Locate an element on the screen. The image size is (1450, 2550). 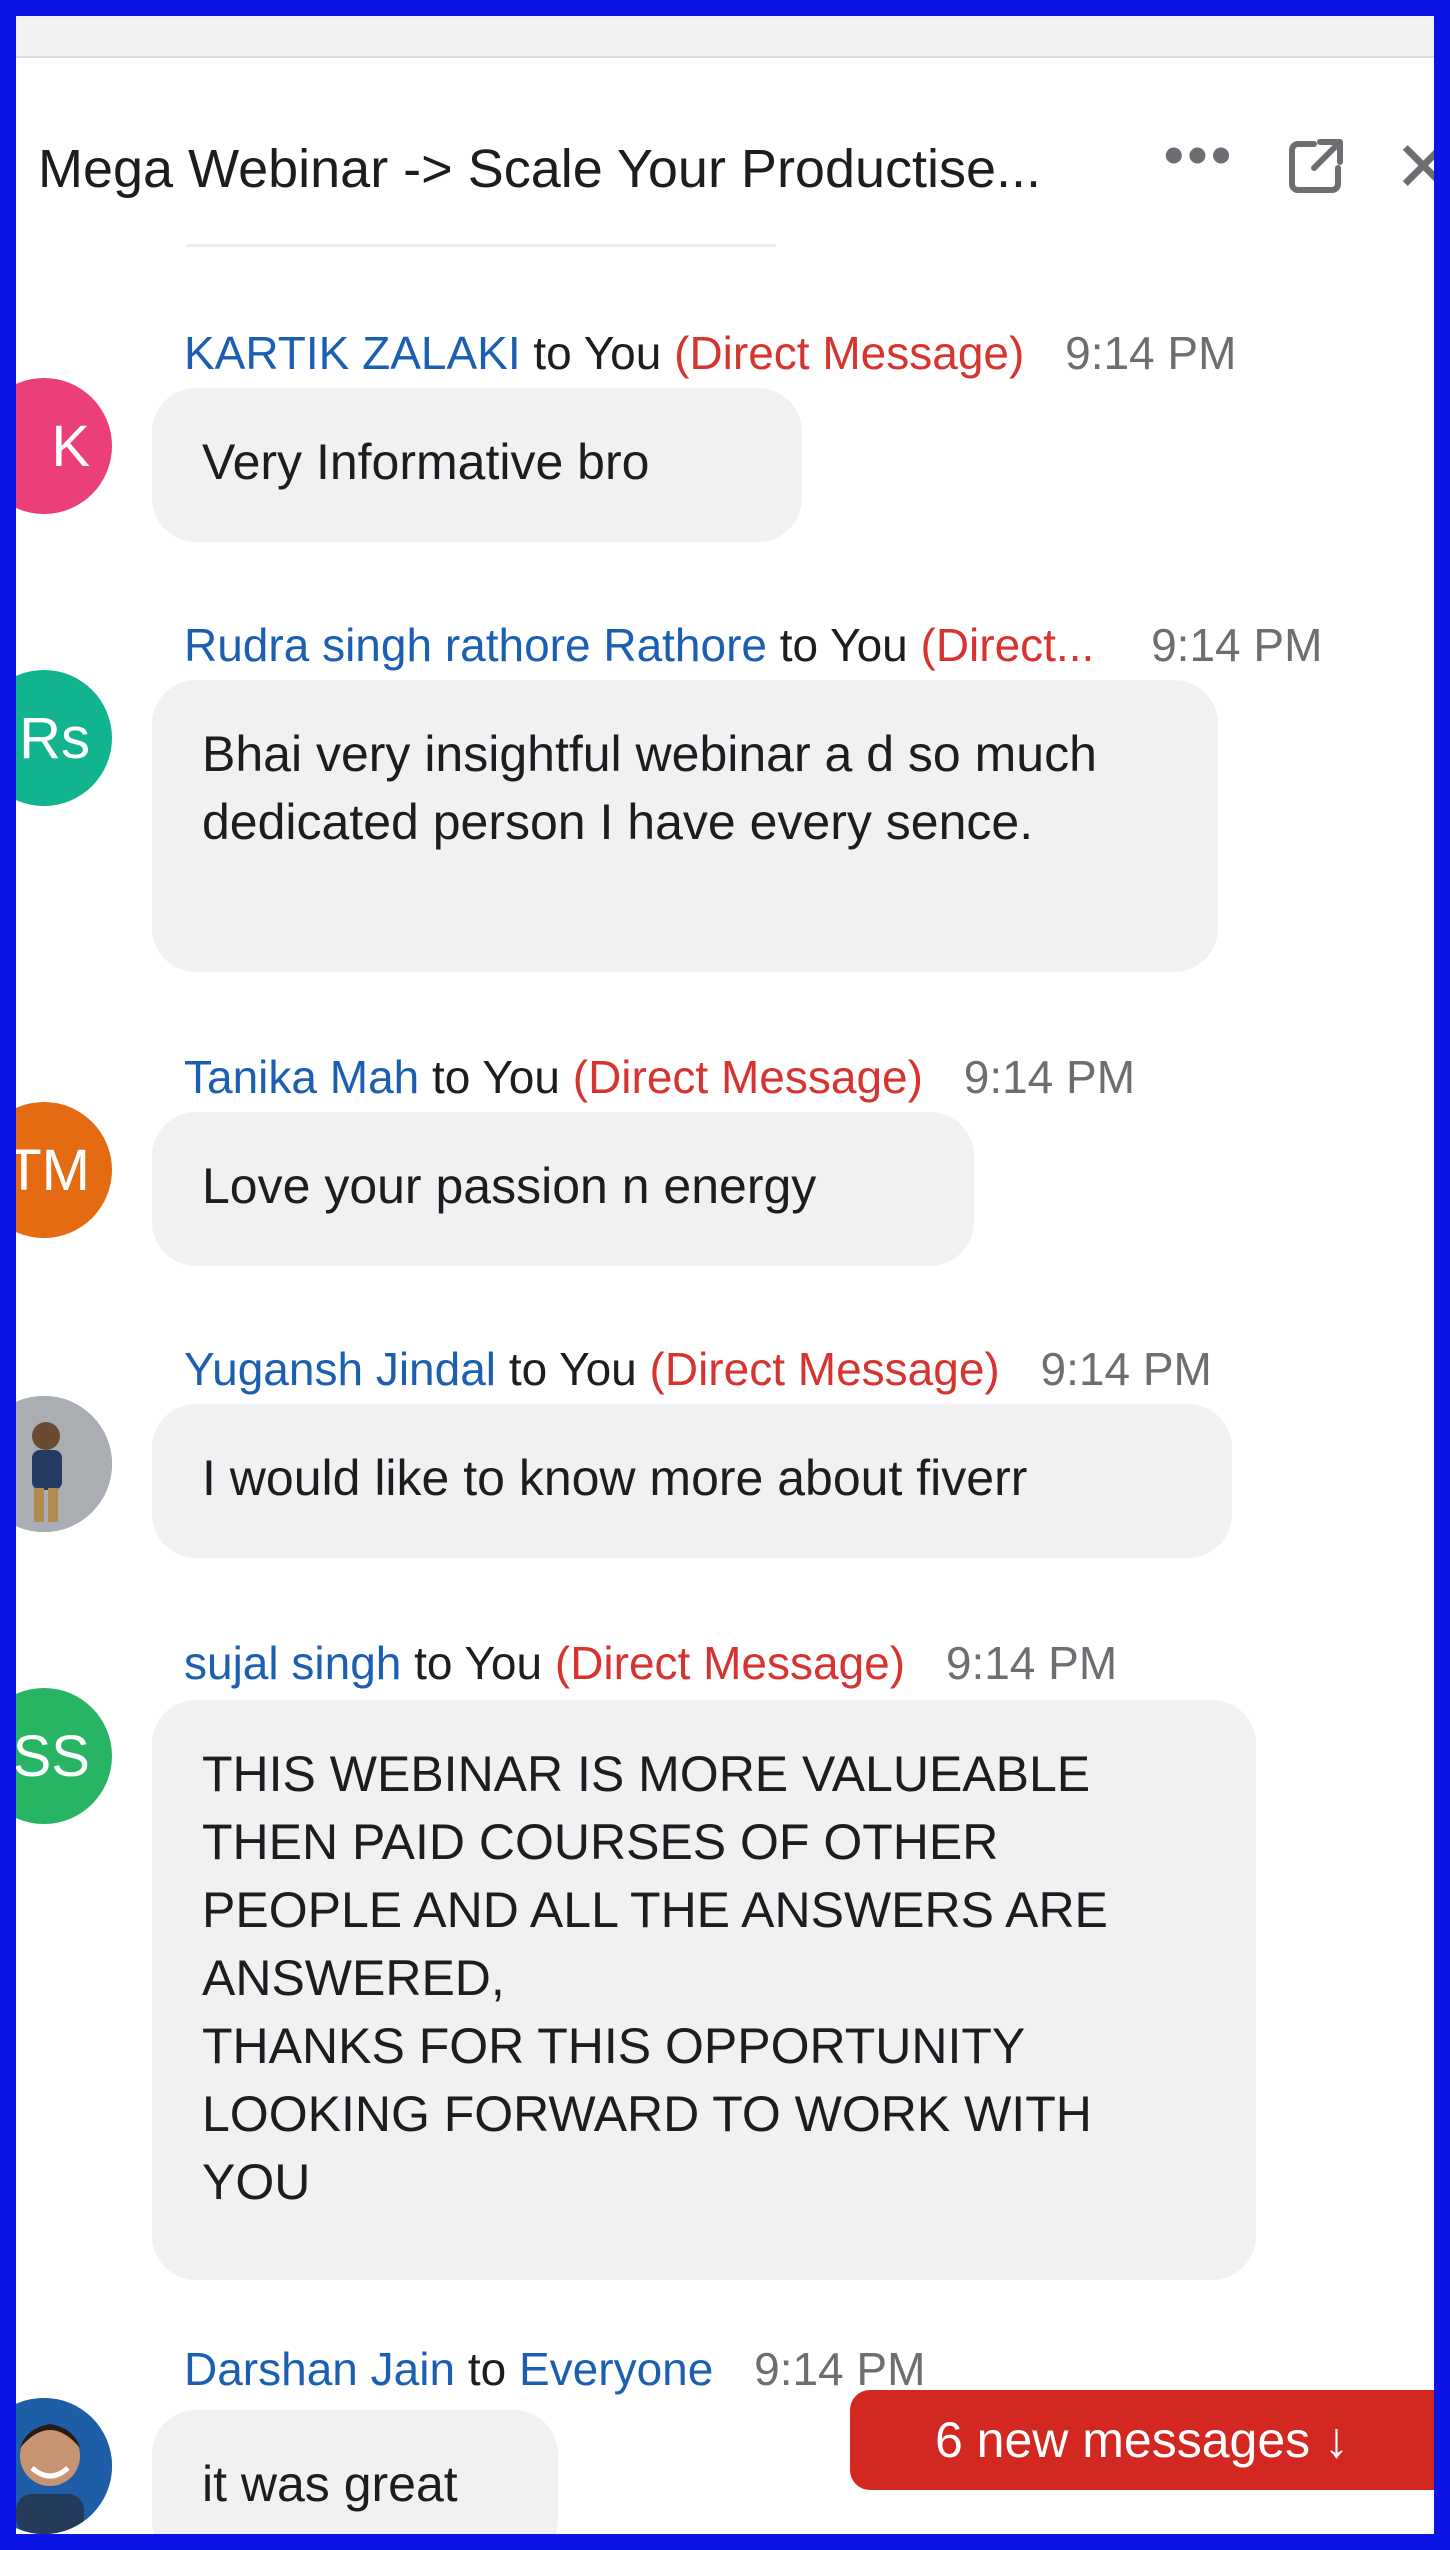
sender-name: KARTIK ZALAKI is located at coordinates (352, 353).